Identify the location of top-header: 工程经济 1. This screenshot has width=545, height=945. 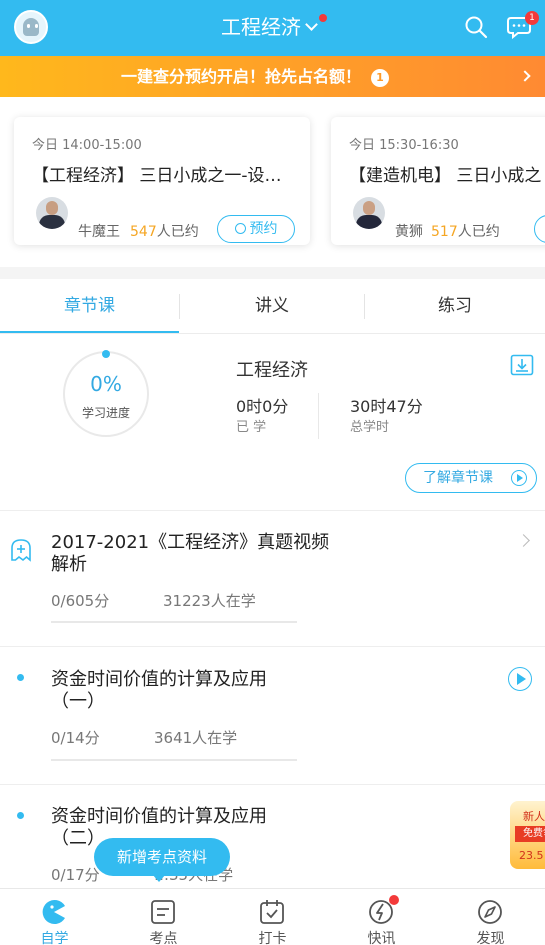
(272, 28).